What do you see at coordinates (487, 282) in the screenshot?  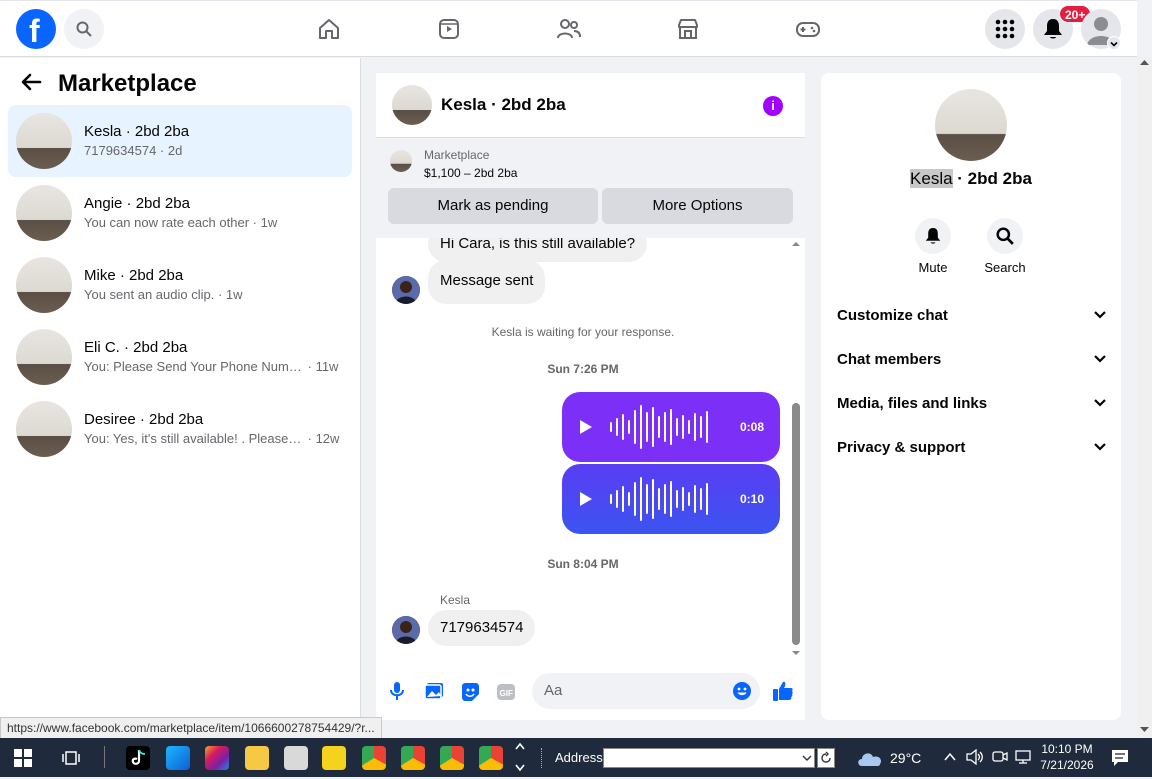 I see `message-bubble: Message sent` at bounding box center [487, 282].